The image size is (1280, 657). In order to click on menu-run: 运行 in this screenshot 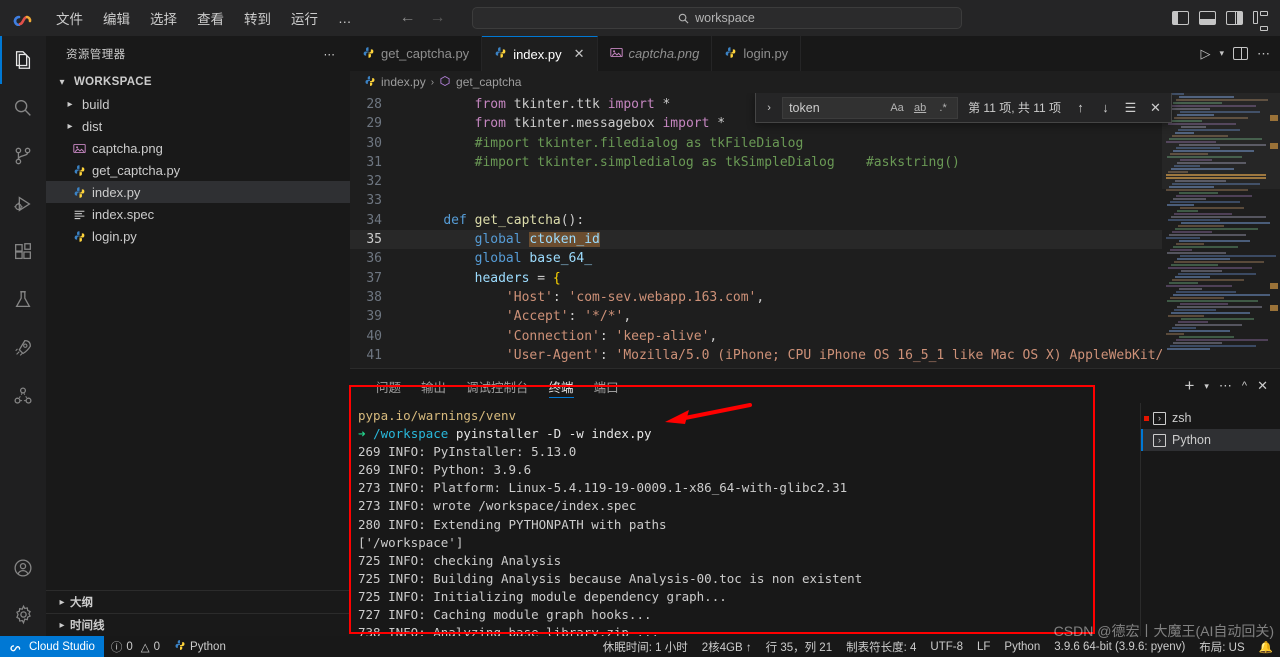, I will do `click(304, 18)`.